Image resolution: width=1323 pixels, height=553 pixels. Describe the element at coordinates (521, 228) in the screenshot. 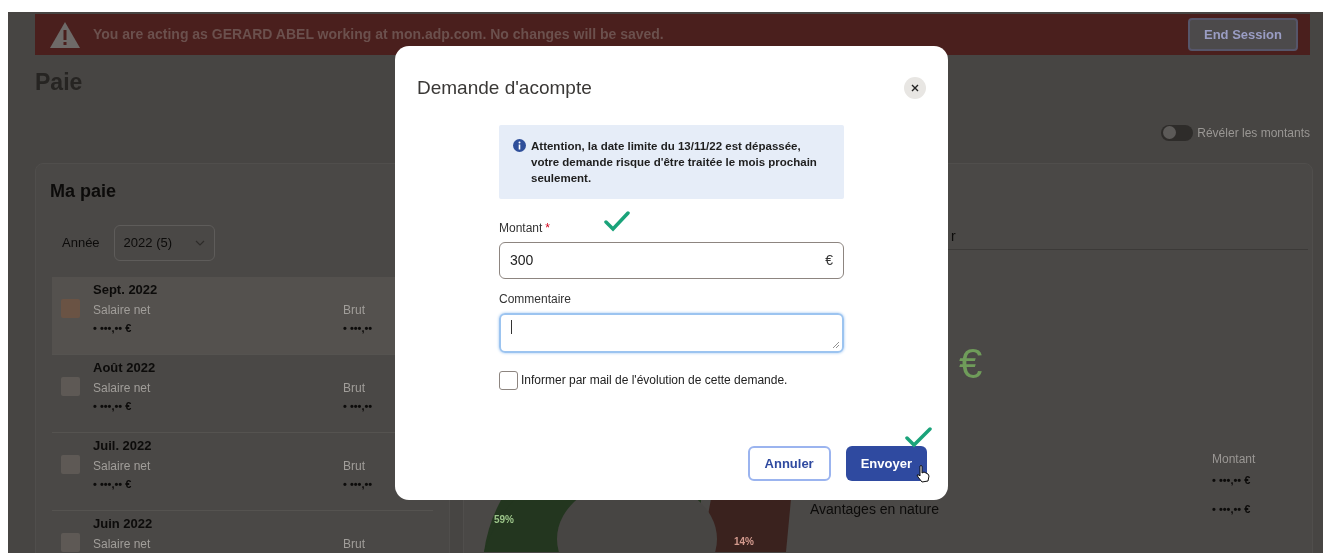

I see `field-label: Montant` at that location.